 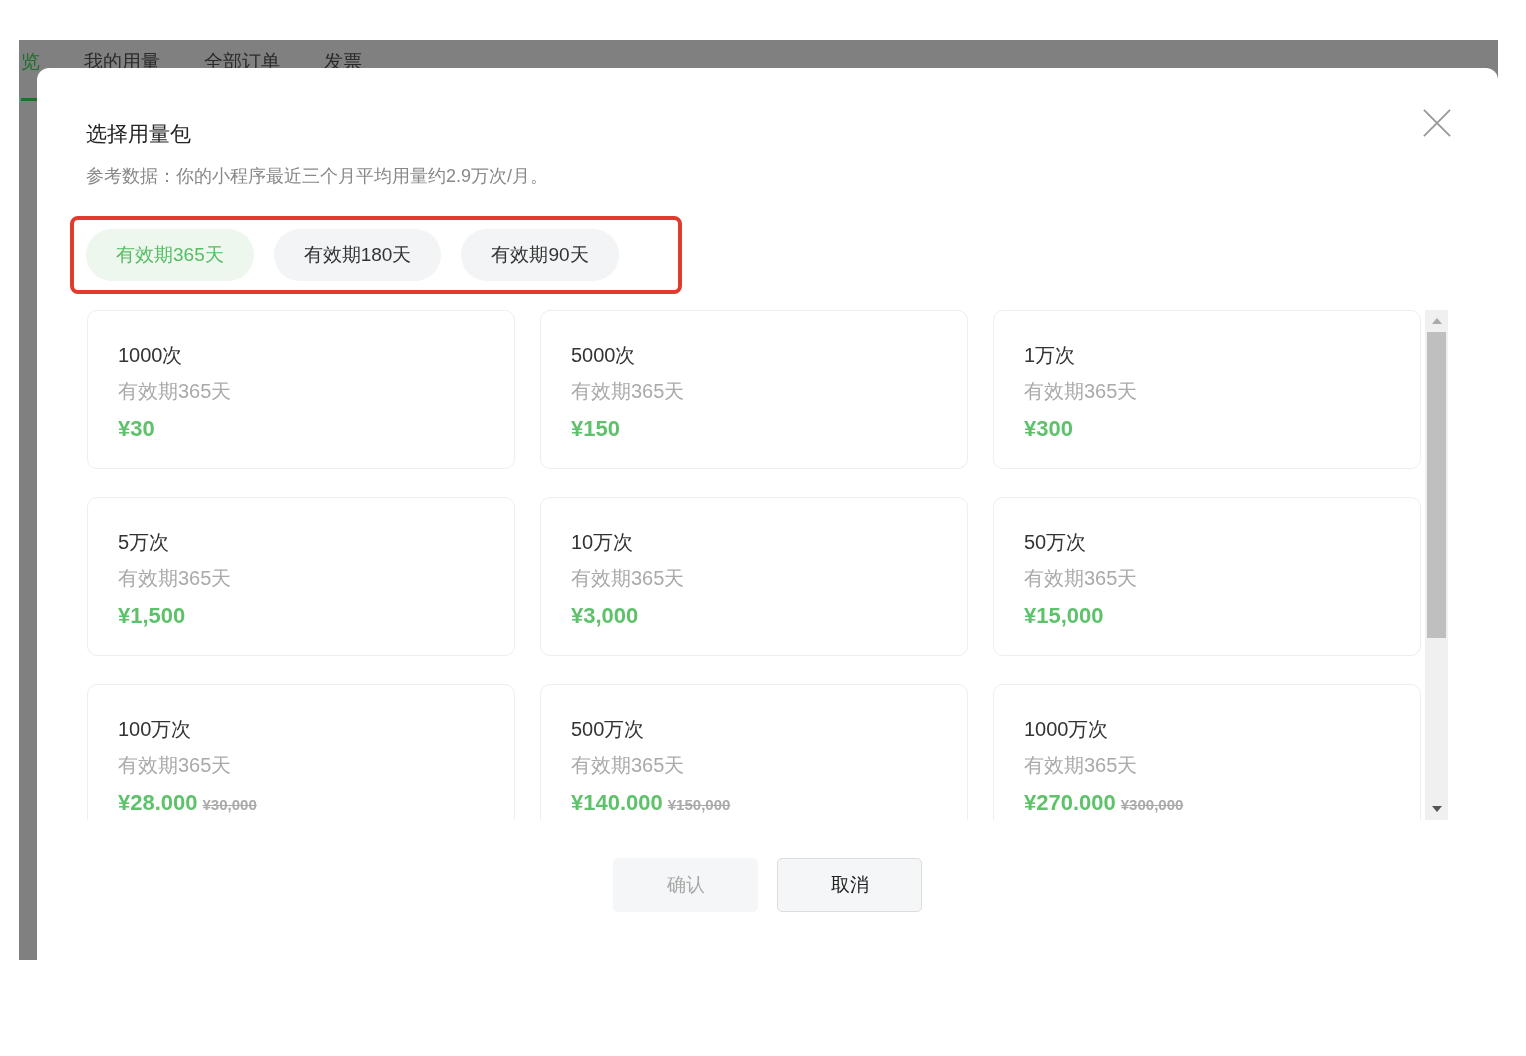 What do you see at coordinates (301, 389) in the screenshot?
I see `package-card: 1000次 有效期365天 ¥30` at bounding box center [301, 389].